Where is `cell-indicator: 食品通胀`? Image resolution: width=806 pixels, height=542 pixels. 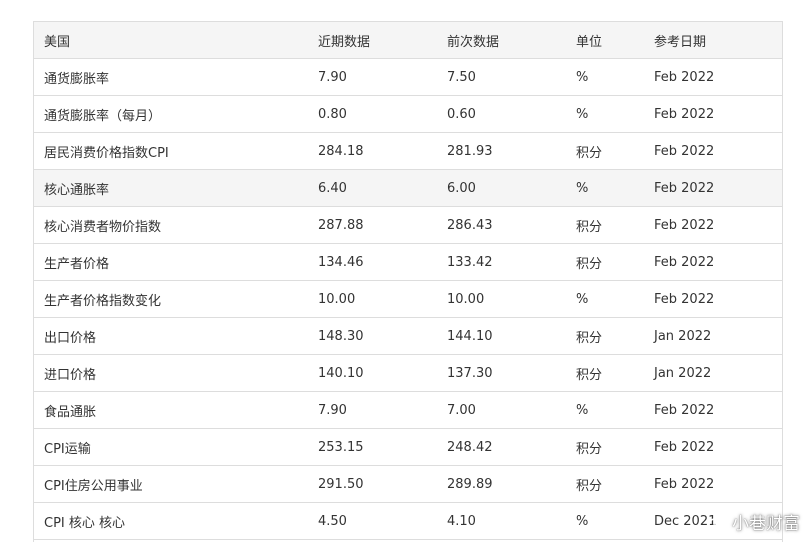 cell-indicator: 食品通胀 is located at coordinates (171, 410).